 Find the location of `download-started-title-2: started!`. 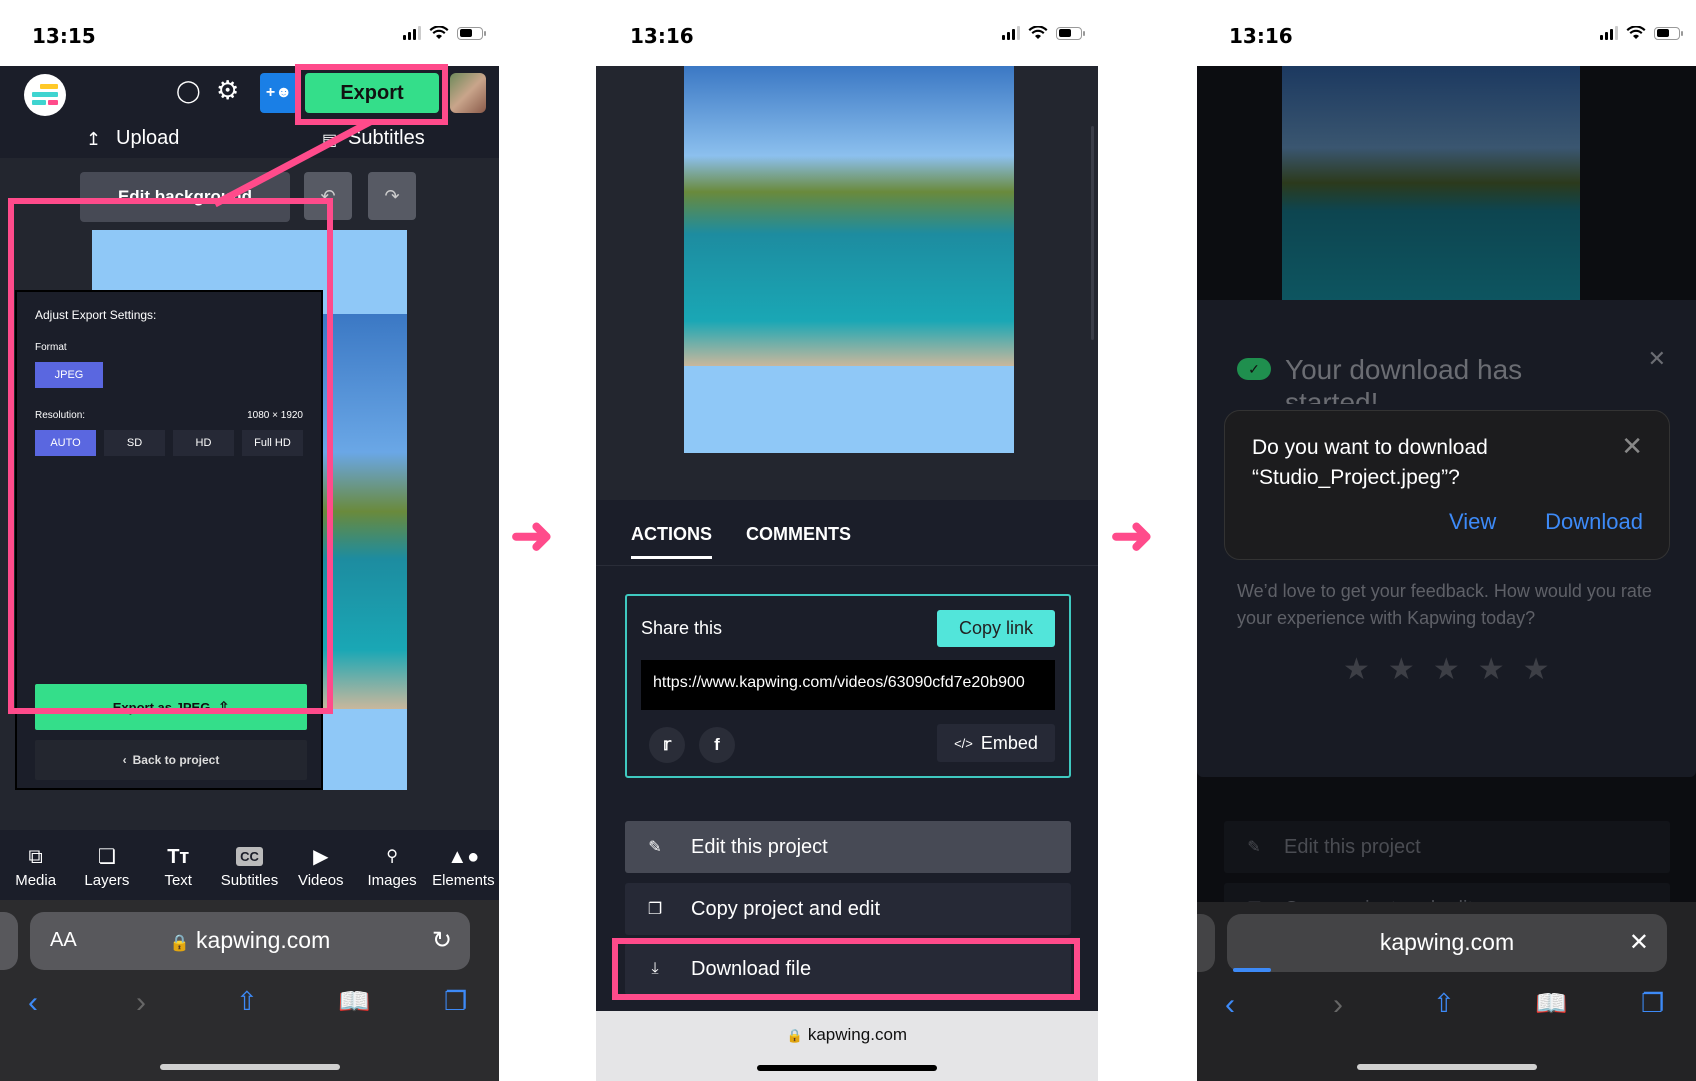

download-started-title-2: started! is located at coordinates (1331, 397).